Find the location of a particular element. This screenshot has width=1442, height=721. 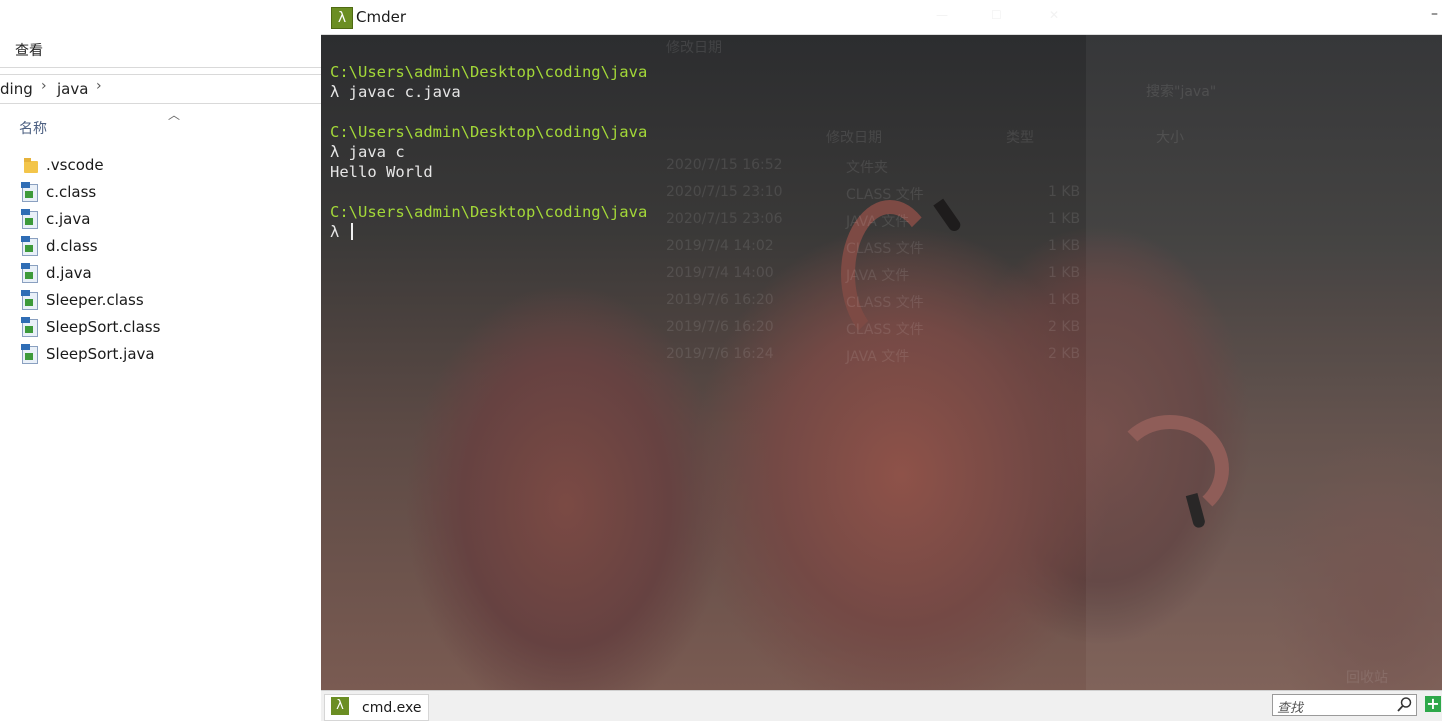

file-name: d.java is located at coordinates (69, 273).